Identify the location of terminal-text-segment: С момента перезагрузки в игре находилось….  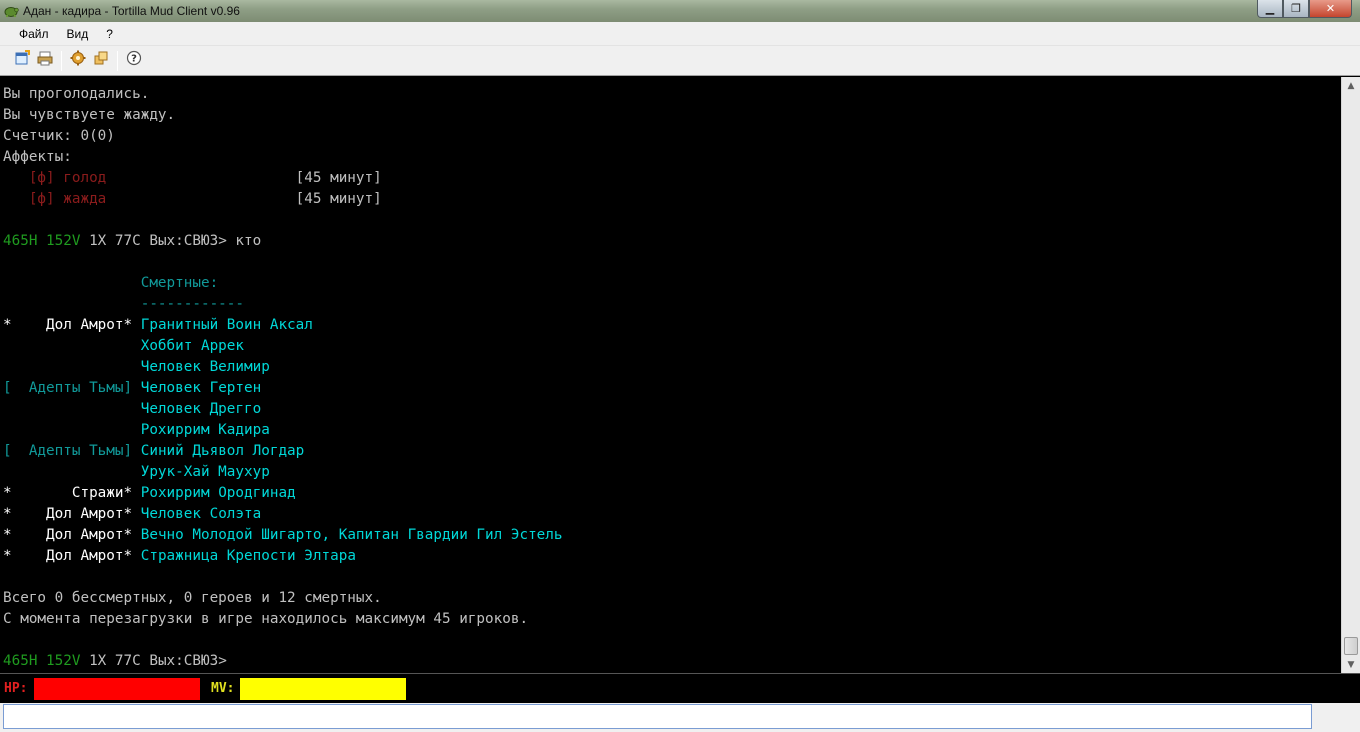
(266, 619).